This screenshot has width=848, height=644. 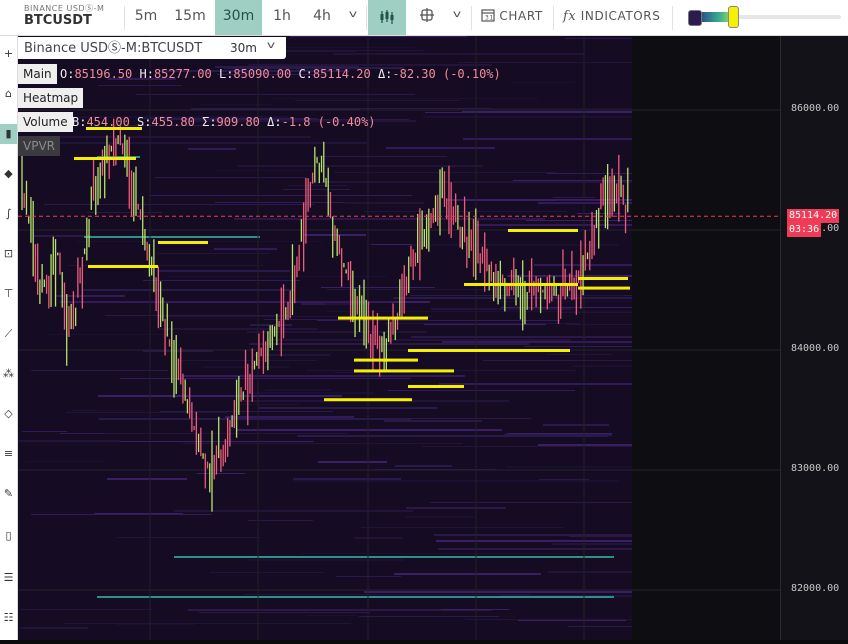 I want to click on indicators-button: fx INDICATORS, so click(x=611, y=17).